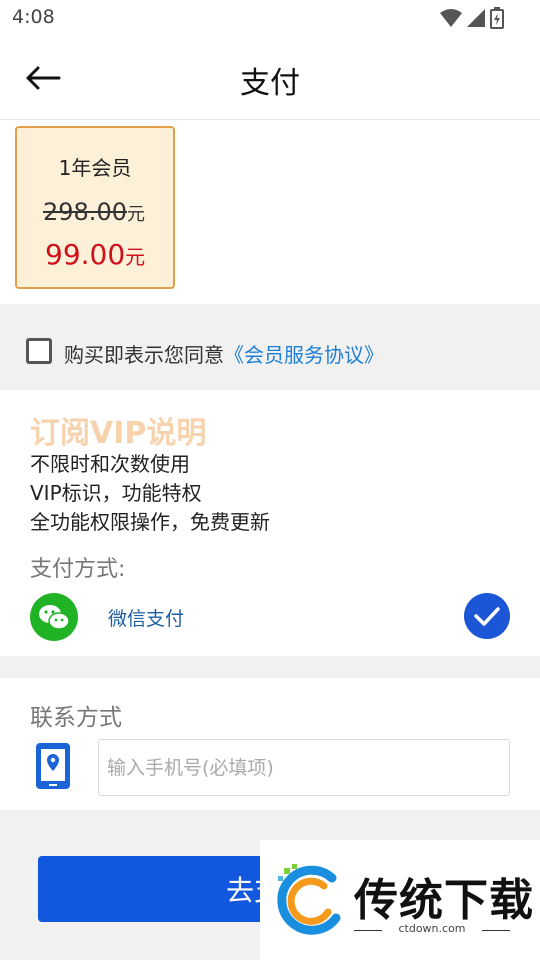  I want to click on watermark-brand: 传统下载, so click(444, 900).